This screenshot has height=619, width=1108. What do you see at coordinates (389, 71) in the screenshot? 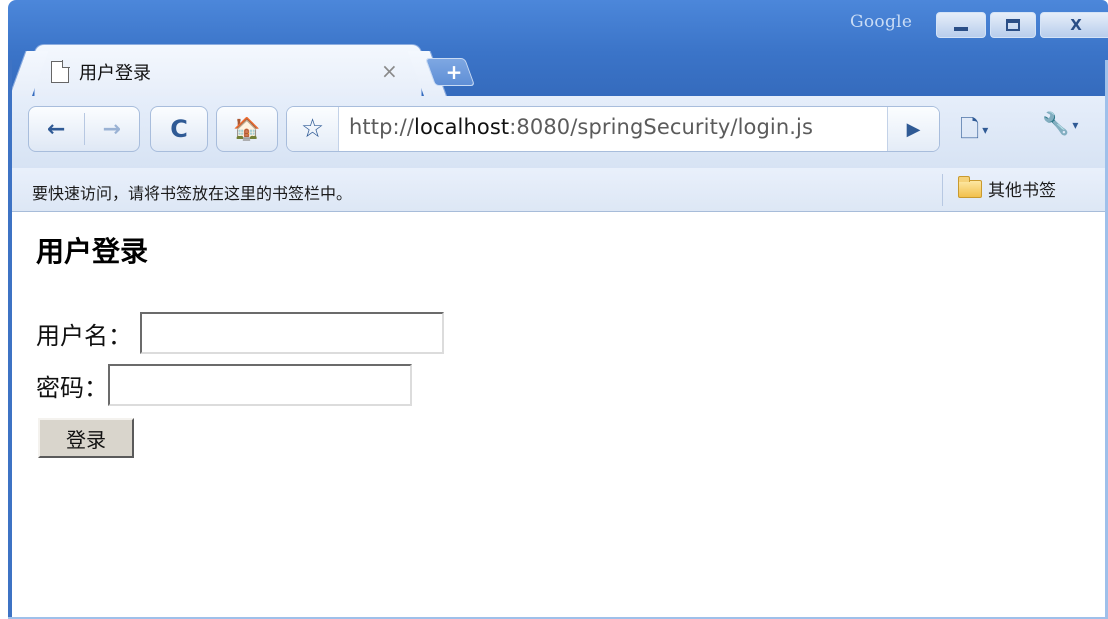
I see `tab-close-icon: ×` at bounding box center [389, 71].